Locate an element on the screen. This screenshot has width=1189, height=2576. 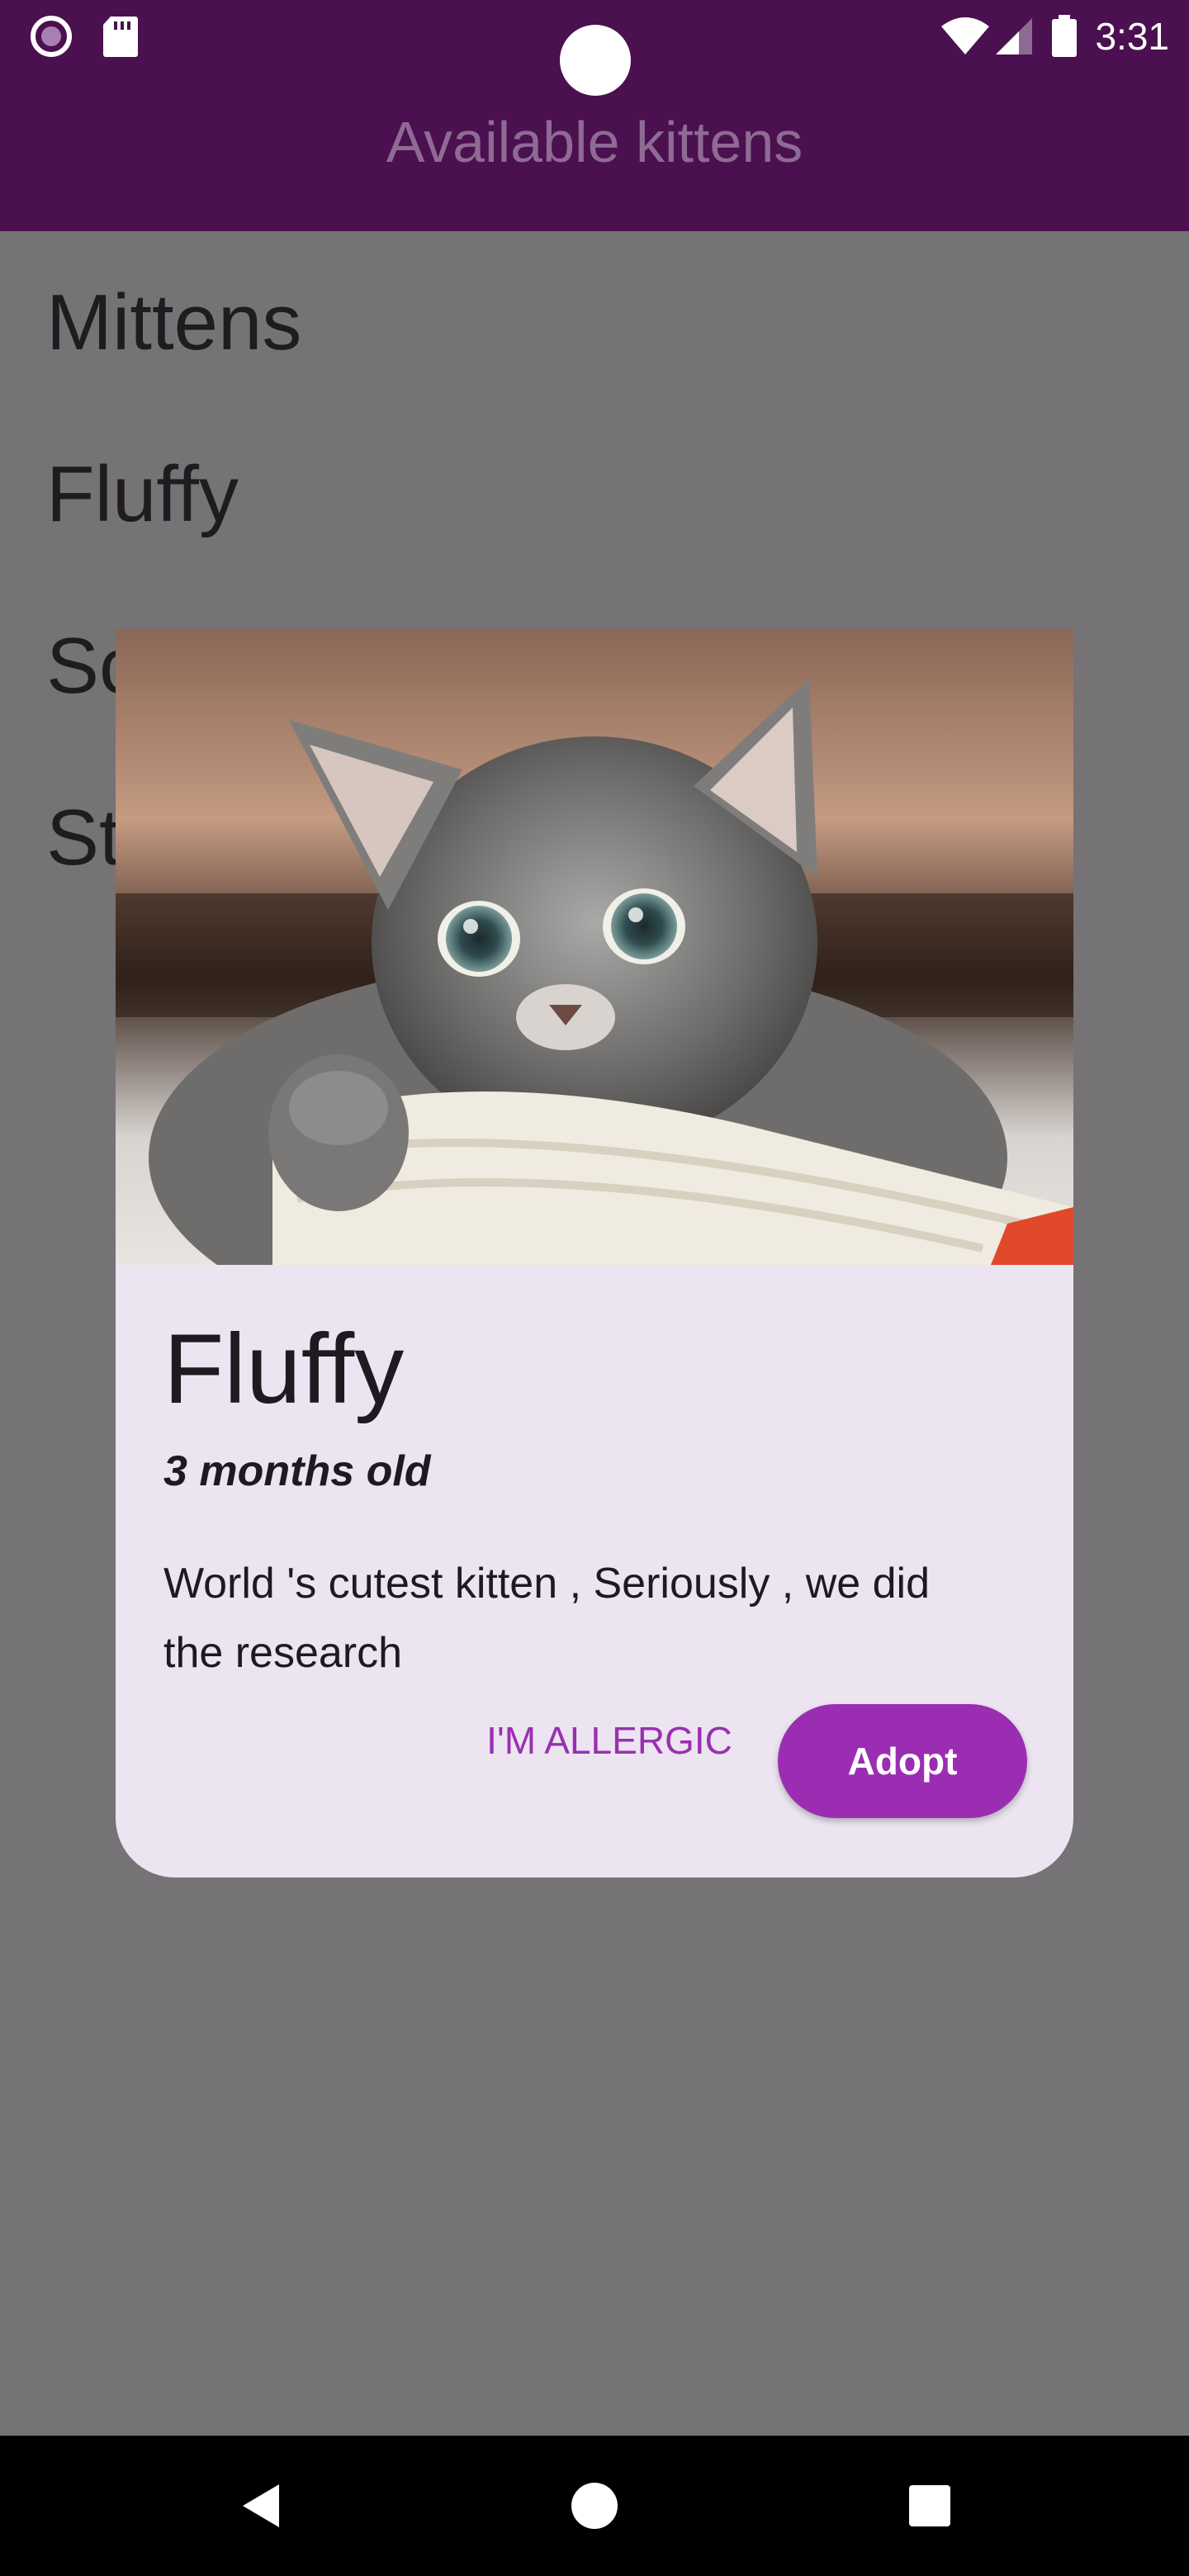
back-icon is located at coordinates (261, 2505).